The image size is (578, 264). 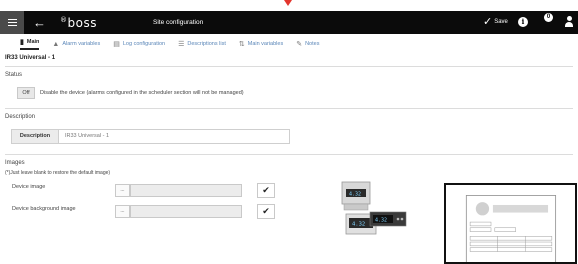 What do you see at coordinates (289, 22) in the screenshot?
I see `top-bar: ← ®boss Site configuration ✓ Save i 0` at bounding box center [289, 22].